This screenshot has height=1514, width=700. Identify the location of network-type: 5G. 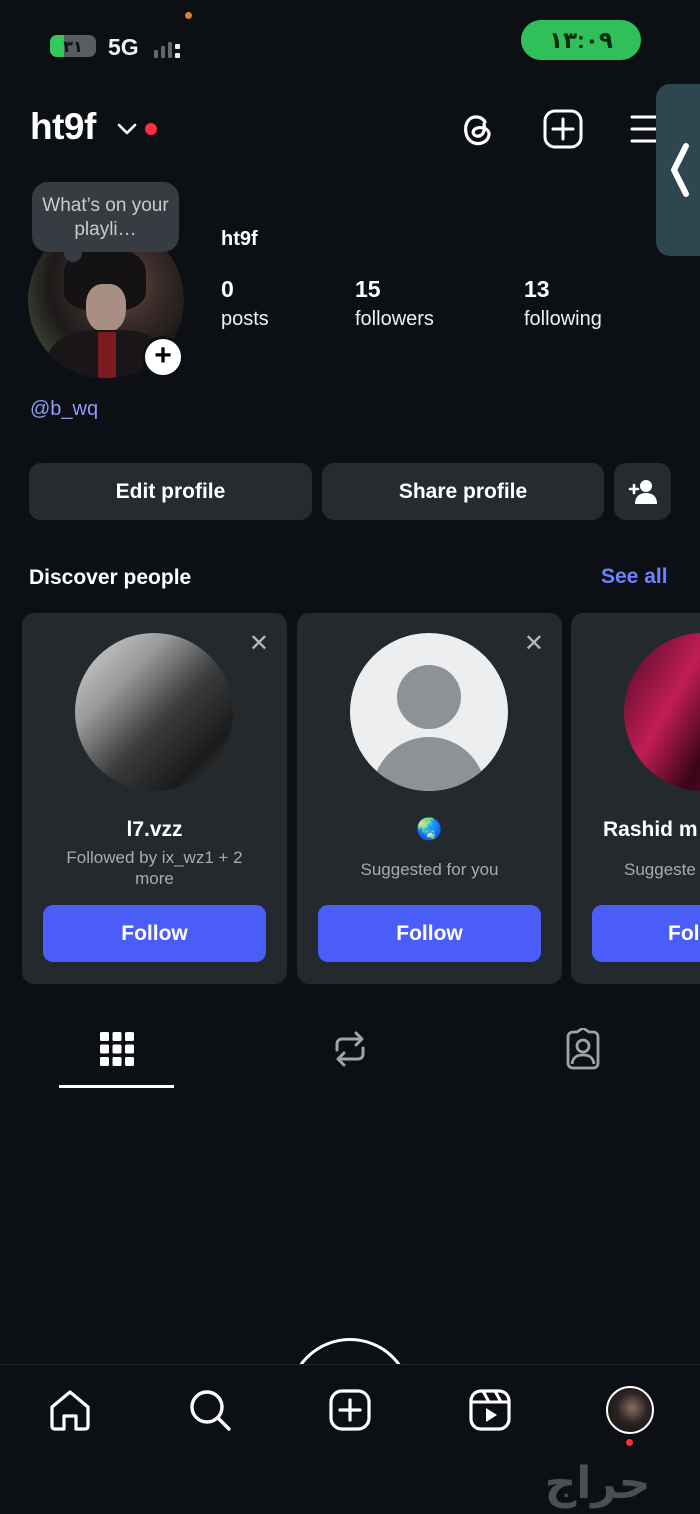
(123, 47).